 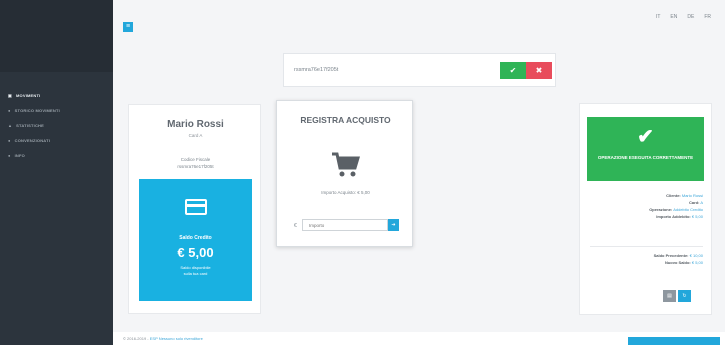 I want to click on credit-value: € 5,00, so click(x=195, y=252).